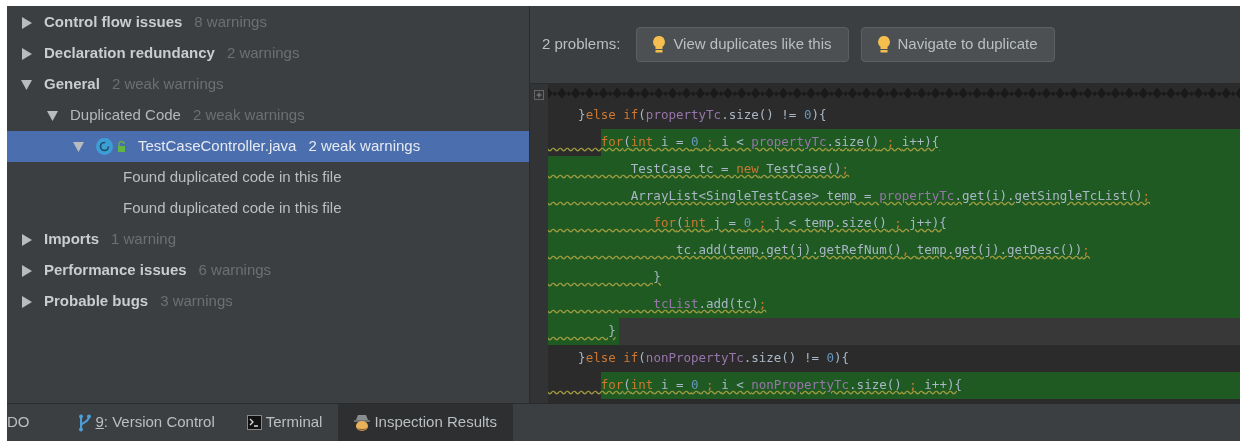 Image resolution: width=1240 pixels, height=441 pixels. Describe the element at coordinates (104, 146) in the screenshot. I see `class-icon` at that location.